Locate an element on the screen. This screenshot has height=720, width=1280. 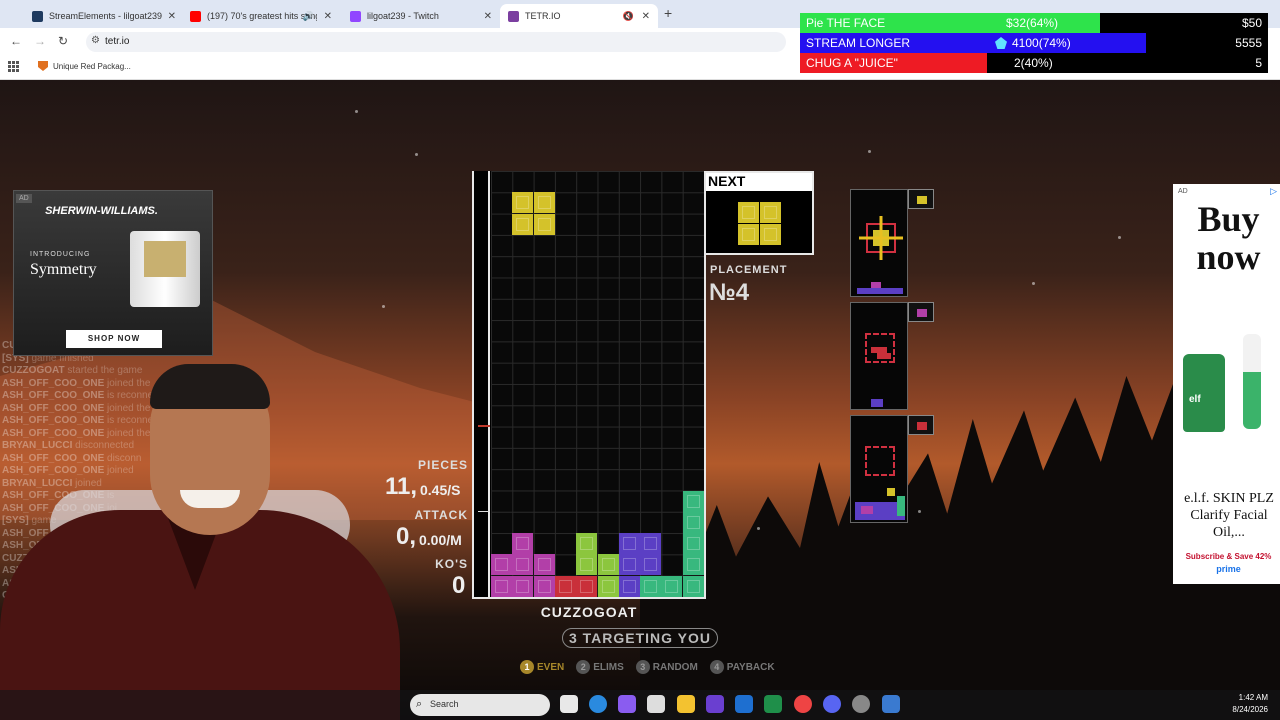
tab-title: (197) 70's greatest hits song is located at coordinates (262, 16).